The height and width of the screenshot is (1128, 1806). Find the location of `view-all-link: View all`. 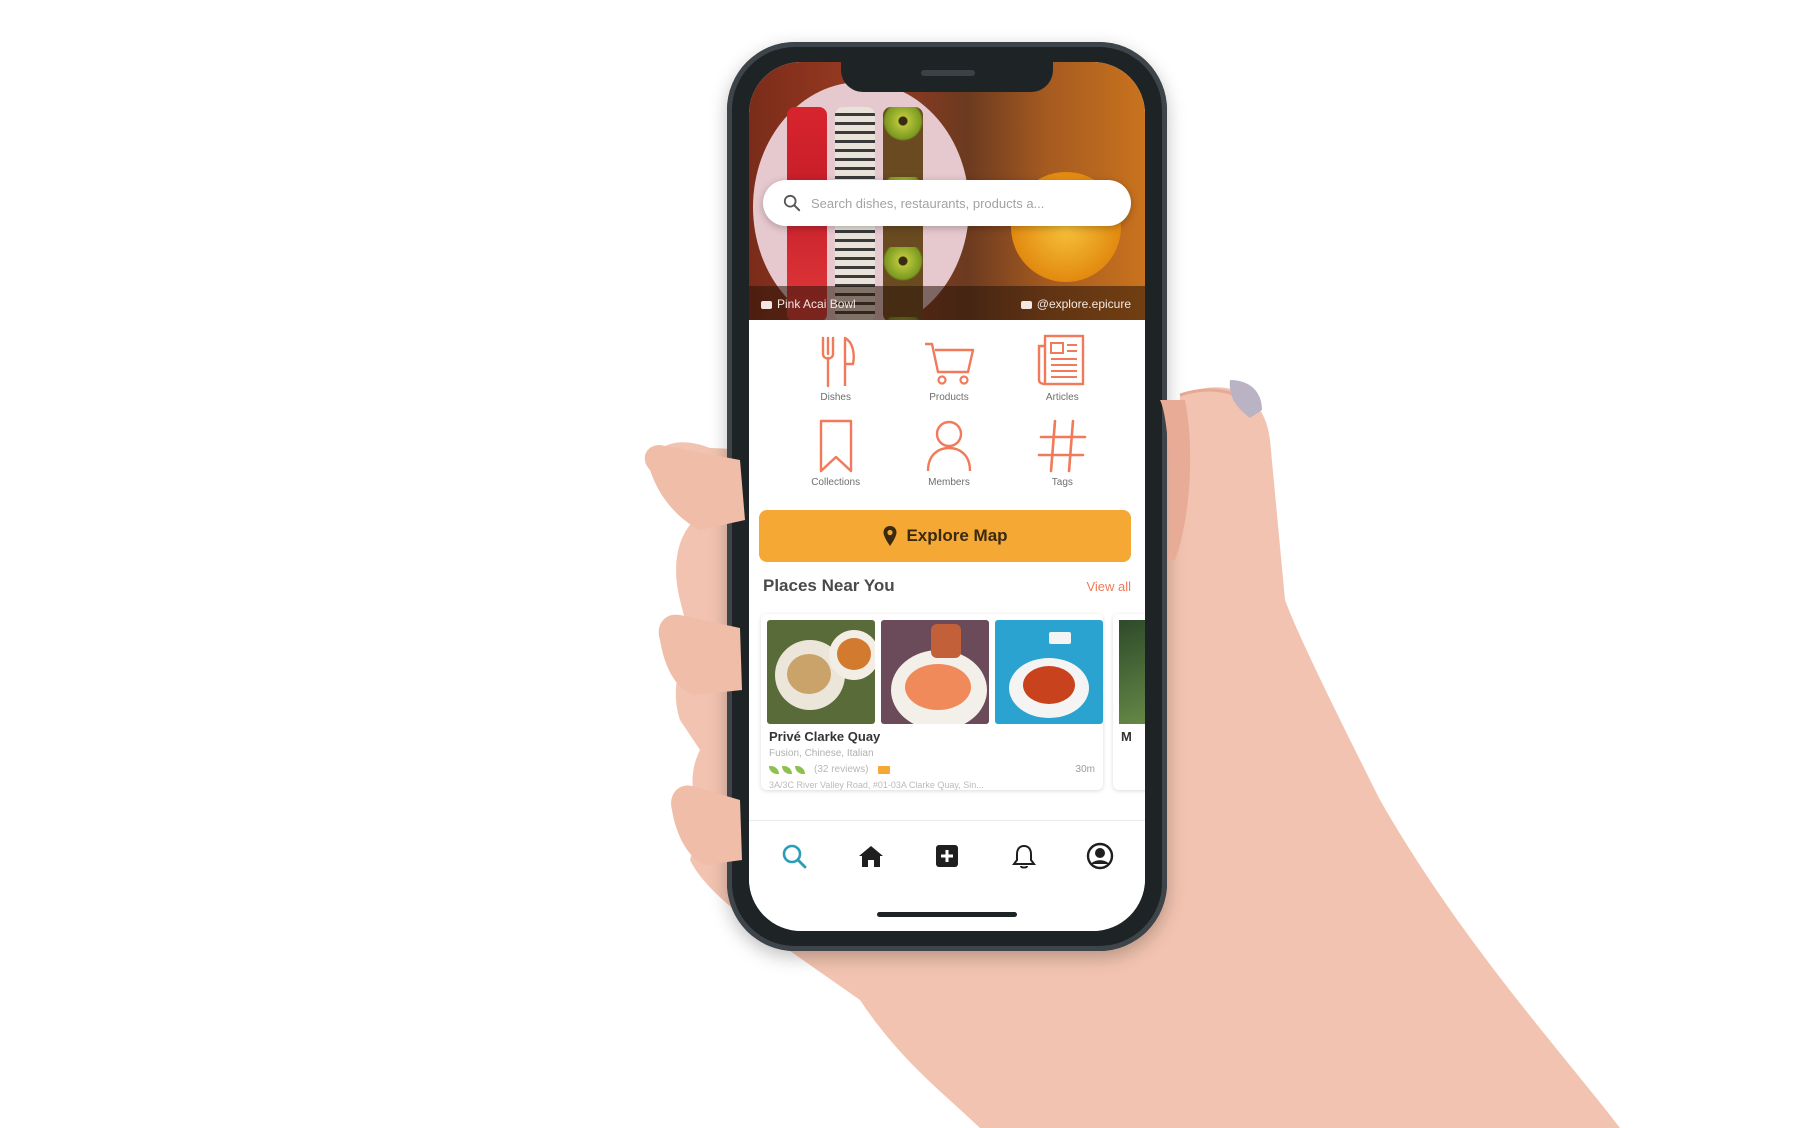

view-all-link: View all is located at coordinates (1108, 586).